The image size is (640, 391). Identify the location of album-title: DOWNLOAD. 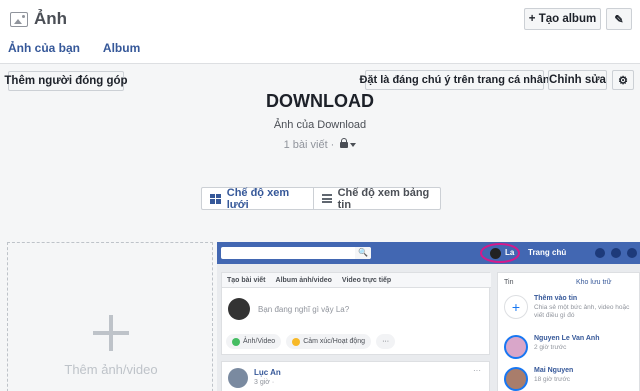
(320, 101).